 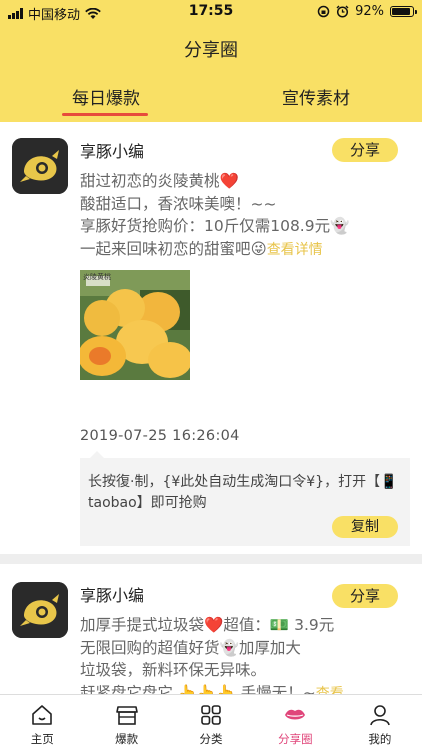 I want to click on status-bar: 中国移动 17:55 92%, so click(x=211, y=12).